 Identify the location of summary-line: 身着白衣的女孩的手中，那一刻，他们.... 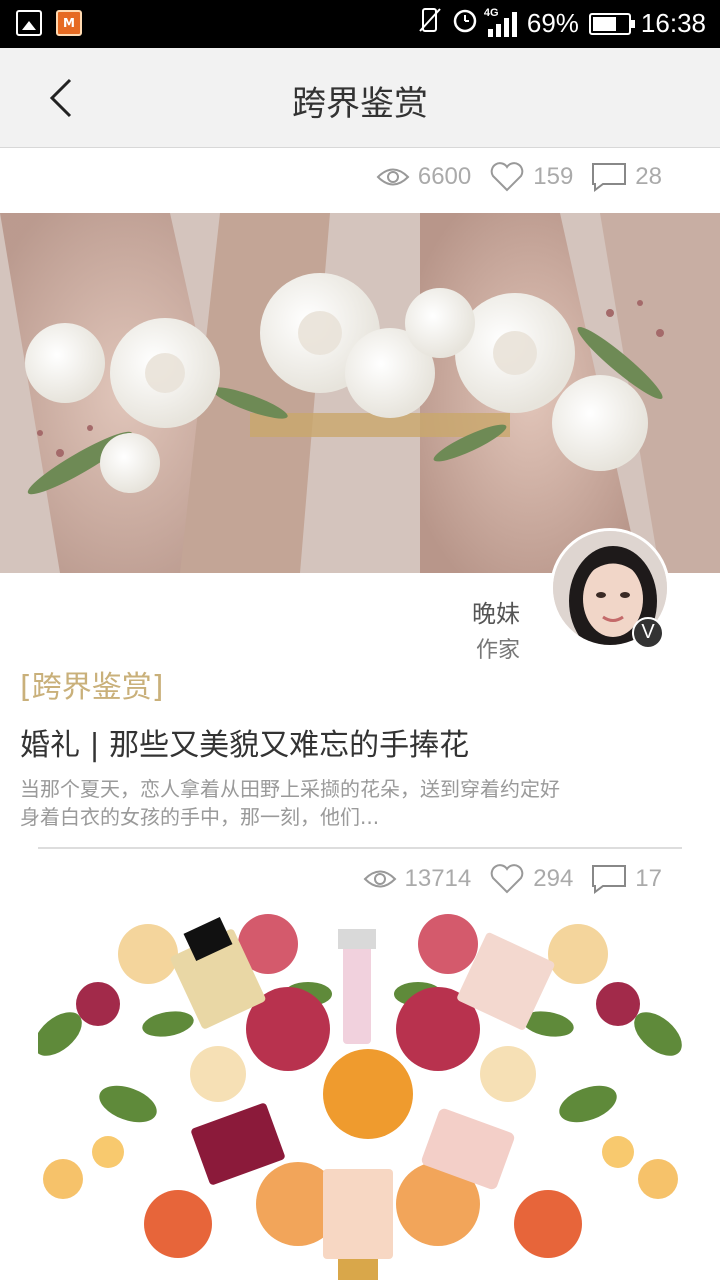
(200, 817).